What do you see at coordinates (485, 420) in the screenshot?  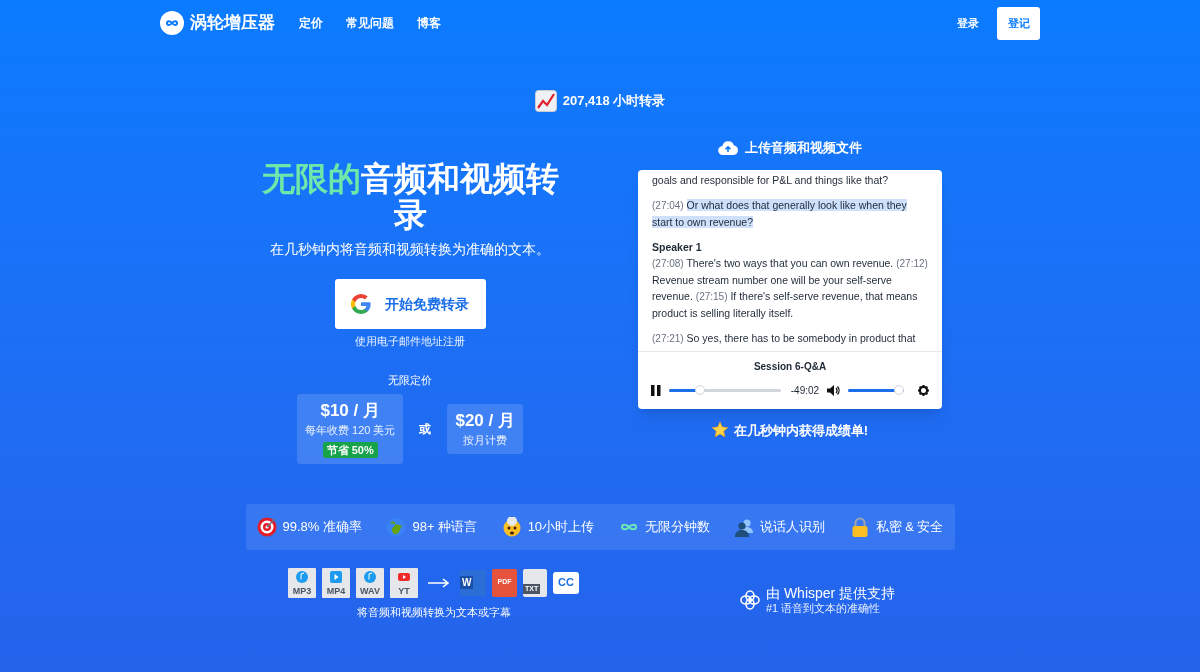 I see `plan-price: $20 / 月` at bounding box center [485, 420].